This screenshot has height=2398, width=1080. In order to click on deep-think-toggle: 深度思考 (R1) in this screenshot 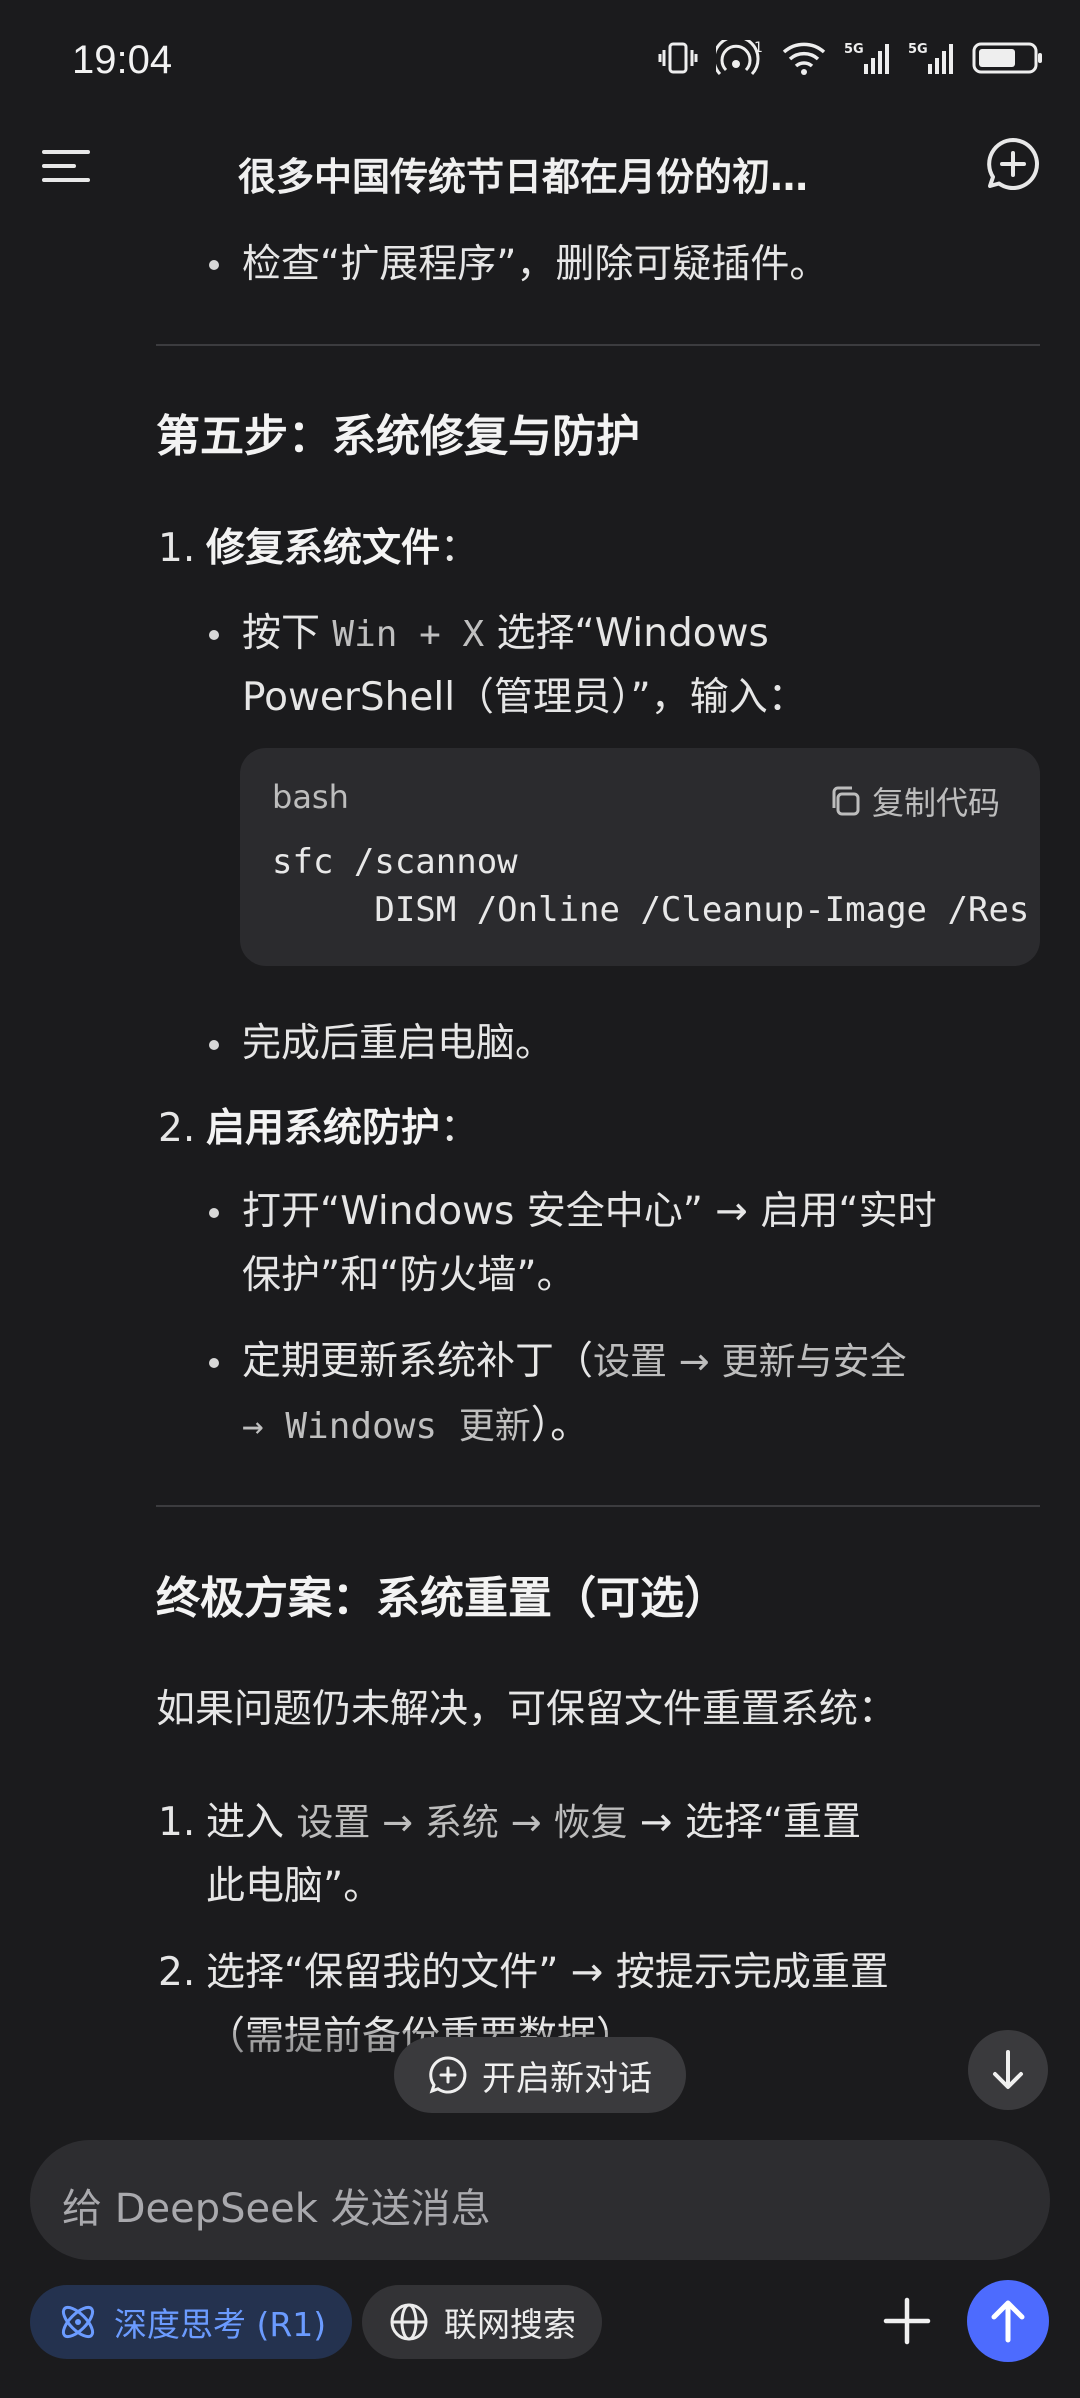, I will do `click(191, 2322)`.